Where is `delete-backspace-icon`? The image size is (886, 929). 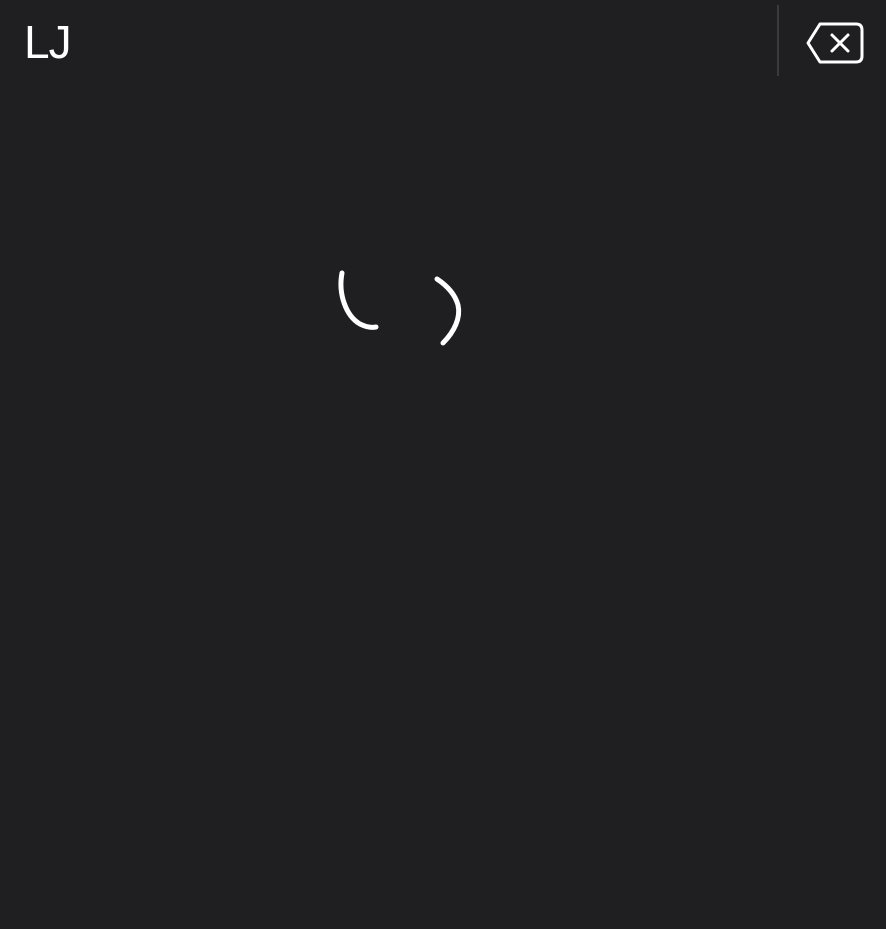 delete-backspace-icon is located at coordinates (835, 43).